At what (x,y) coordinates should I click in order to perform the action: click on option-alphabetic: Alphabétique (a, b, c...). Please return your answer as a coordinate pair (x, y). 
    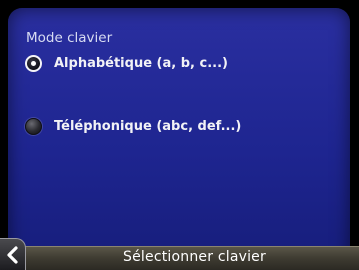
    Looking at the image, I should click on (126, 63).